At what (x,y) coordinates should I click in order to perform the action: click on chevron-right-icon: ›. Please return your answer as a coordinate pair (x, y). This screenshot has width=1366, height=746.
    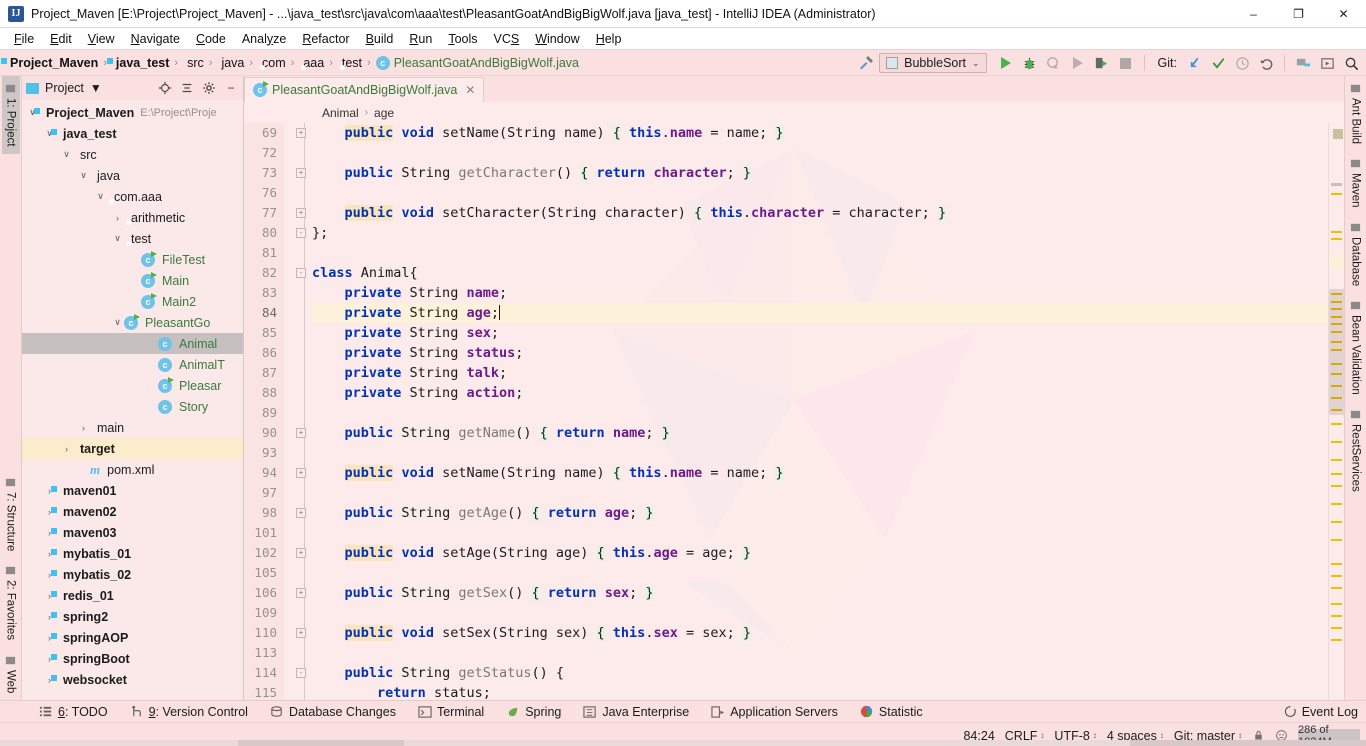
    Looking at the image, I should click on (117, 218).